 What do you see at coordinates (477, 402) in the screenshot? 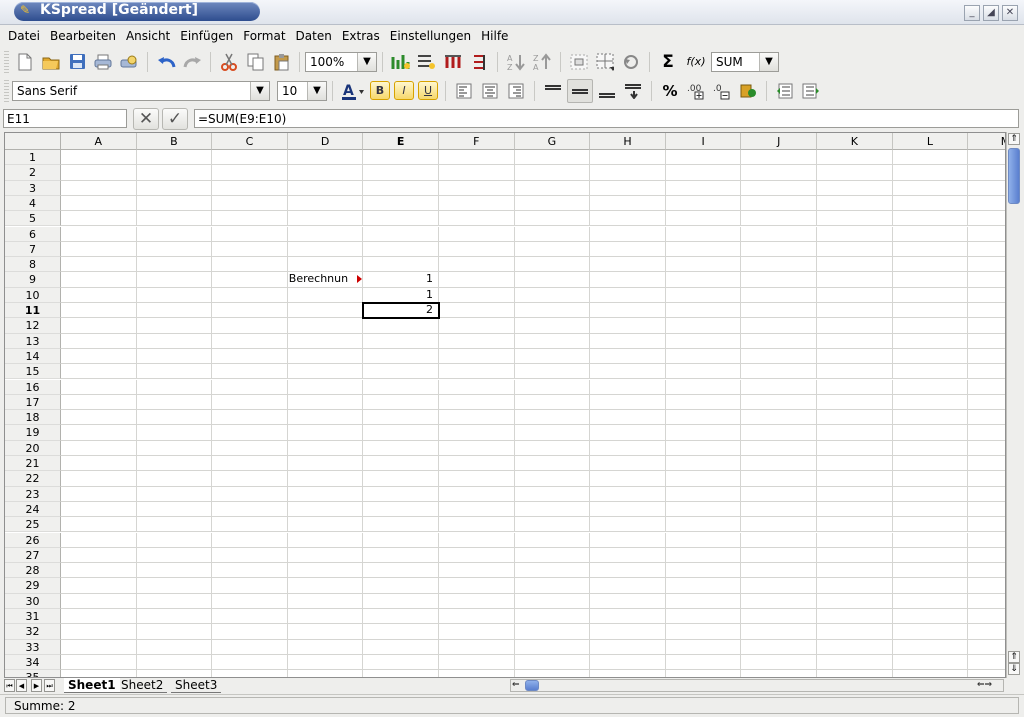
I see `cell-f17` at bounding box center [477, 402].